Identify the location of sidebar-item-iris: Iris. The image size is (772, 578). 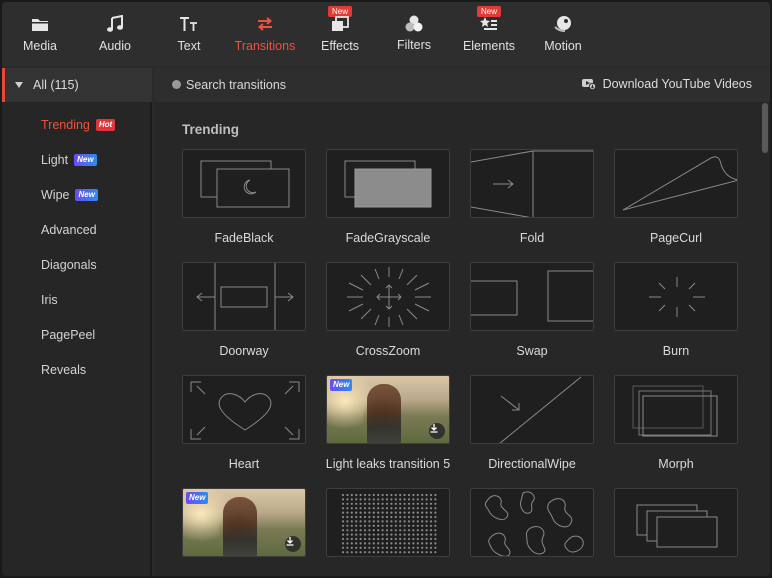
(49, 300).